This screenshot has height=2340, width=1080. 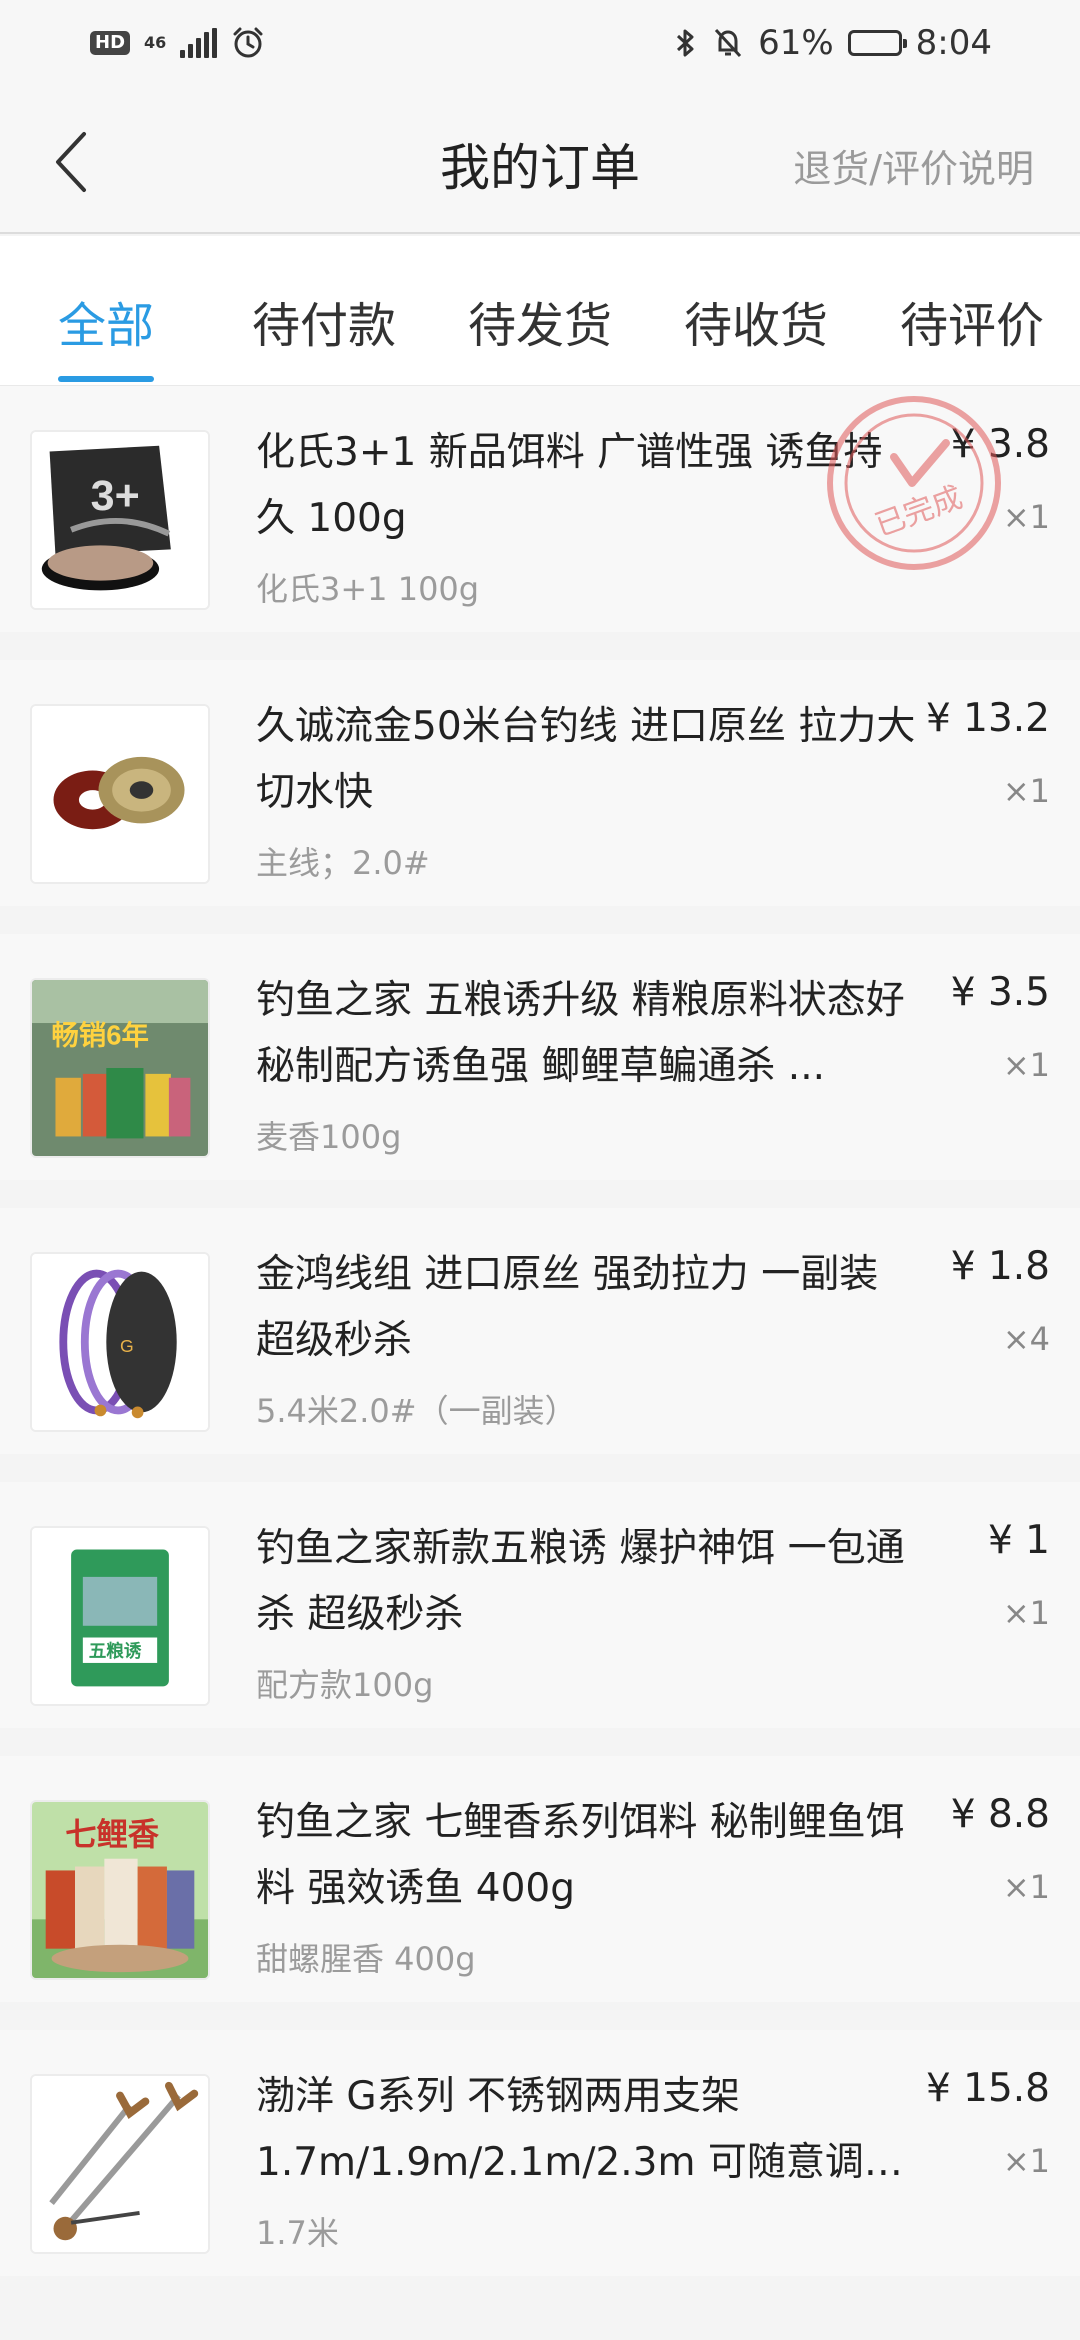 I want to click on item-price: ¥ 8.8, so click(x=1000, y=1814).